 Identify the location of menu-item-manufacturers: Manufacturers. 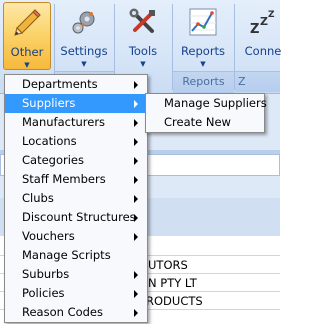
(76, 122).